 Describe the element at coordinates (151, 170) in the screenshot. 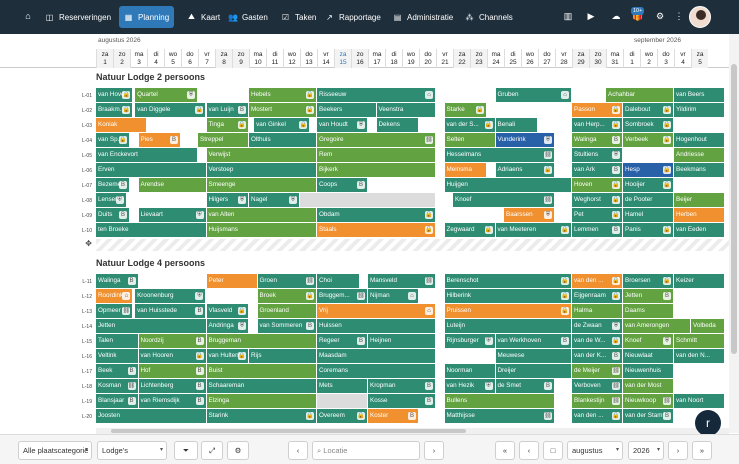

I see `booking-block: Erven` at that location.